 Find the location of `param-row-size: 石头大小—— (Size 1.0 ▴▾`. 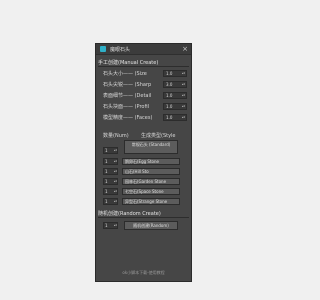

param-row-size: 石头大小—— (Size 1.0 ▴▾ is located at coordinates (146, 73).